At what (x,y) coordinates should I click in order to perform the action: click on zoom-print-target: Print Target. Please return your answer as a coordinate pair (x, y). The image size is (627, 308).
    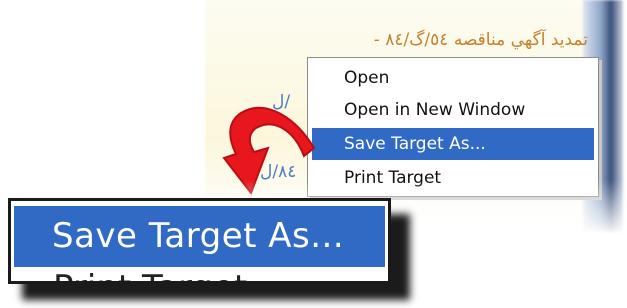
    Looking at the image, I should click on (150, 276).